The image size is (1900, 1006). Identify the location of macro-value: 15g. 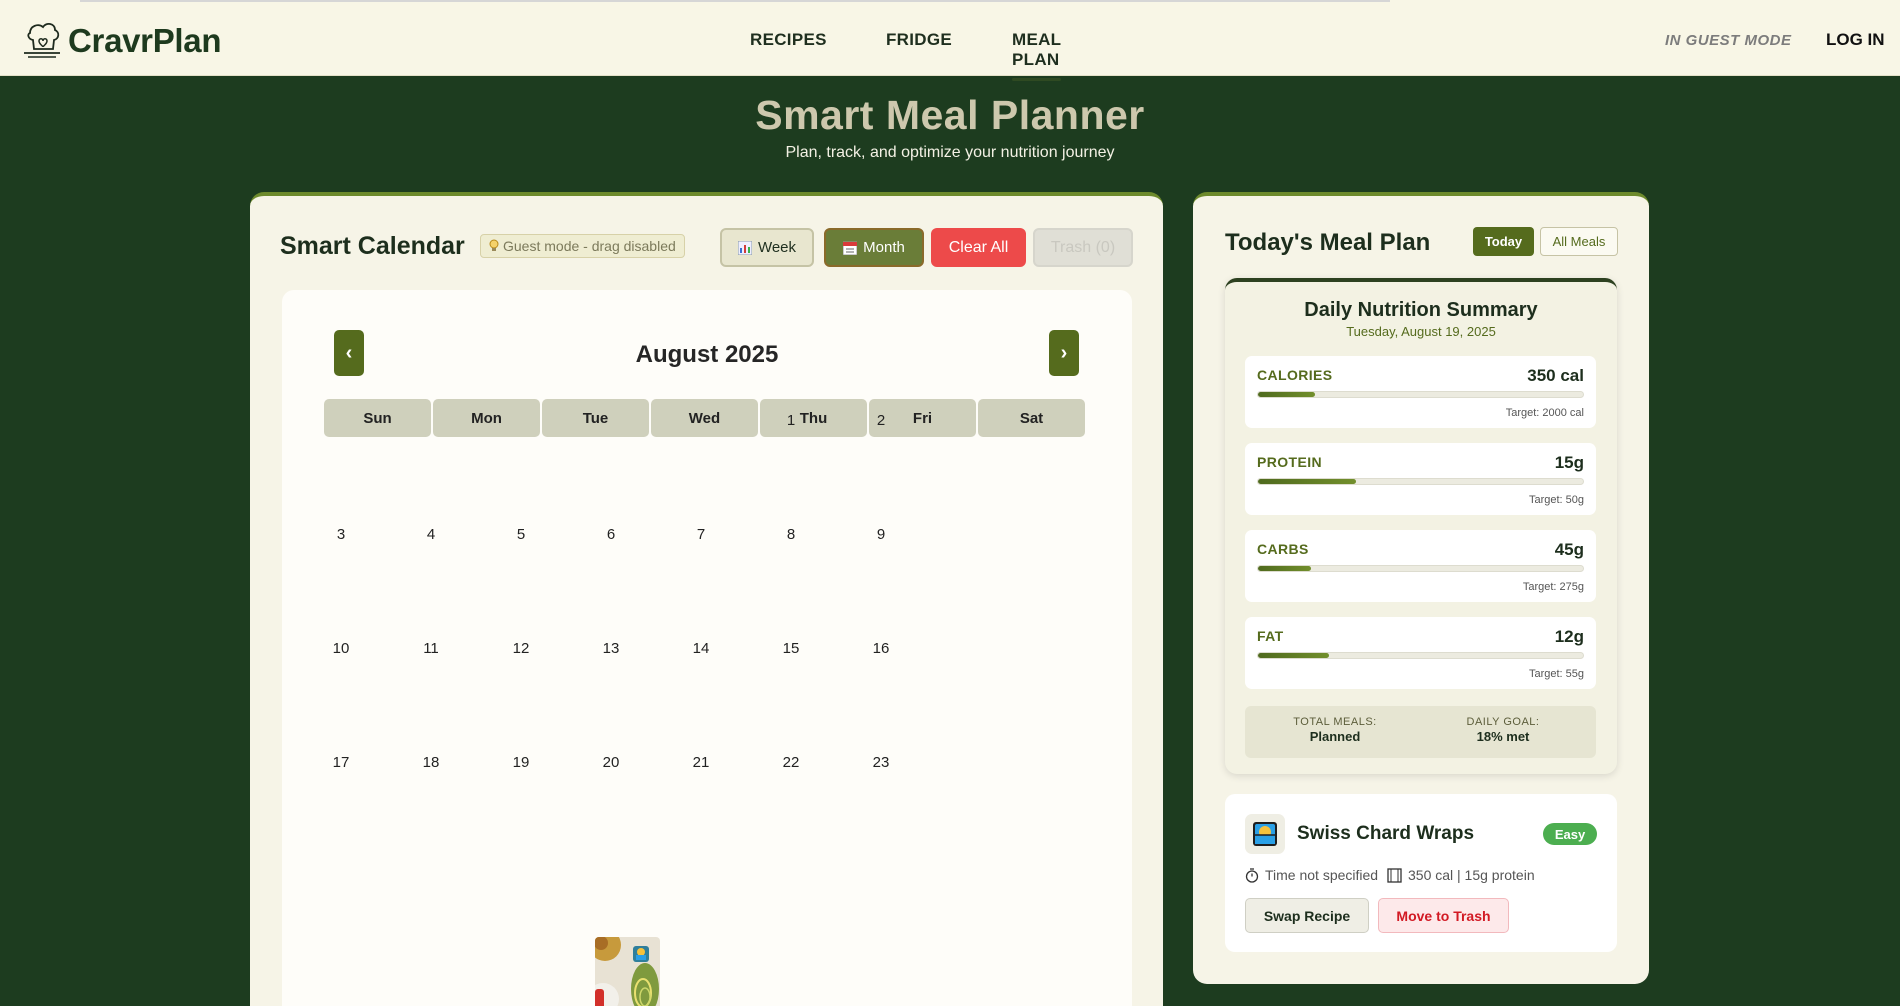
(1569, 462).